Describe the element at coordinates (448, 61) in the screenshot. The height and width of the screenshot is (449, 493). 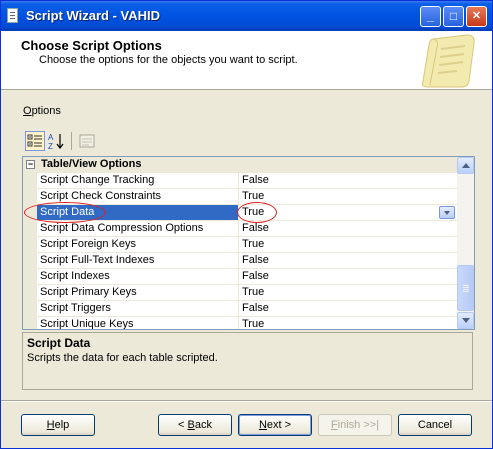
I see `scroll-icon` at that location.